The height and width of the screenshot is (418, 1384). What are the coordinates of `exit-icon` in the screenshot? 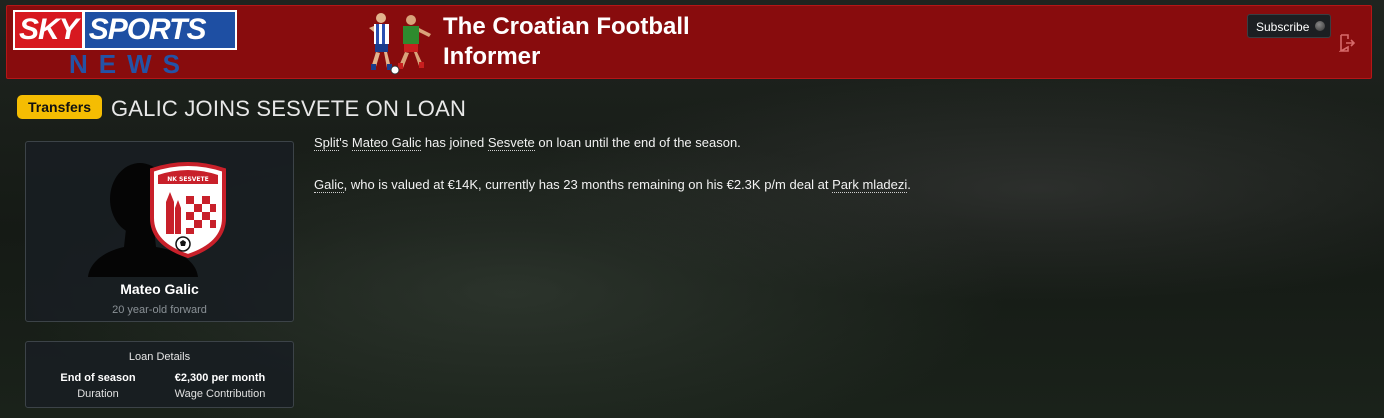 It's located at (1347, 43).